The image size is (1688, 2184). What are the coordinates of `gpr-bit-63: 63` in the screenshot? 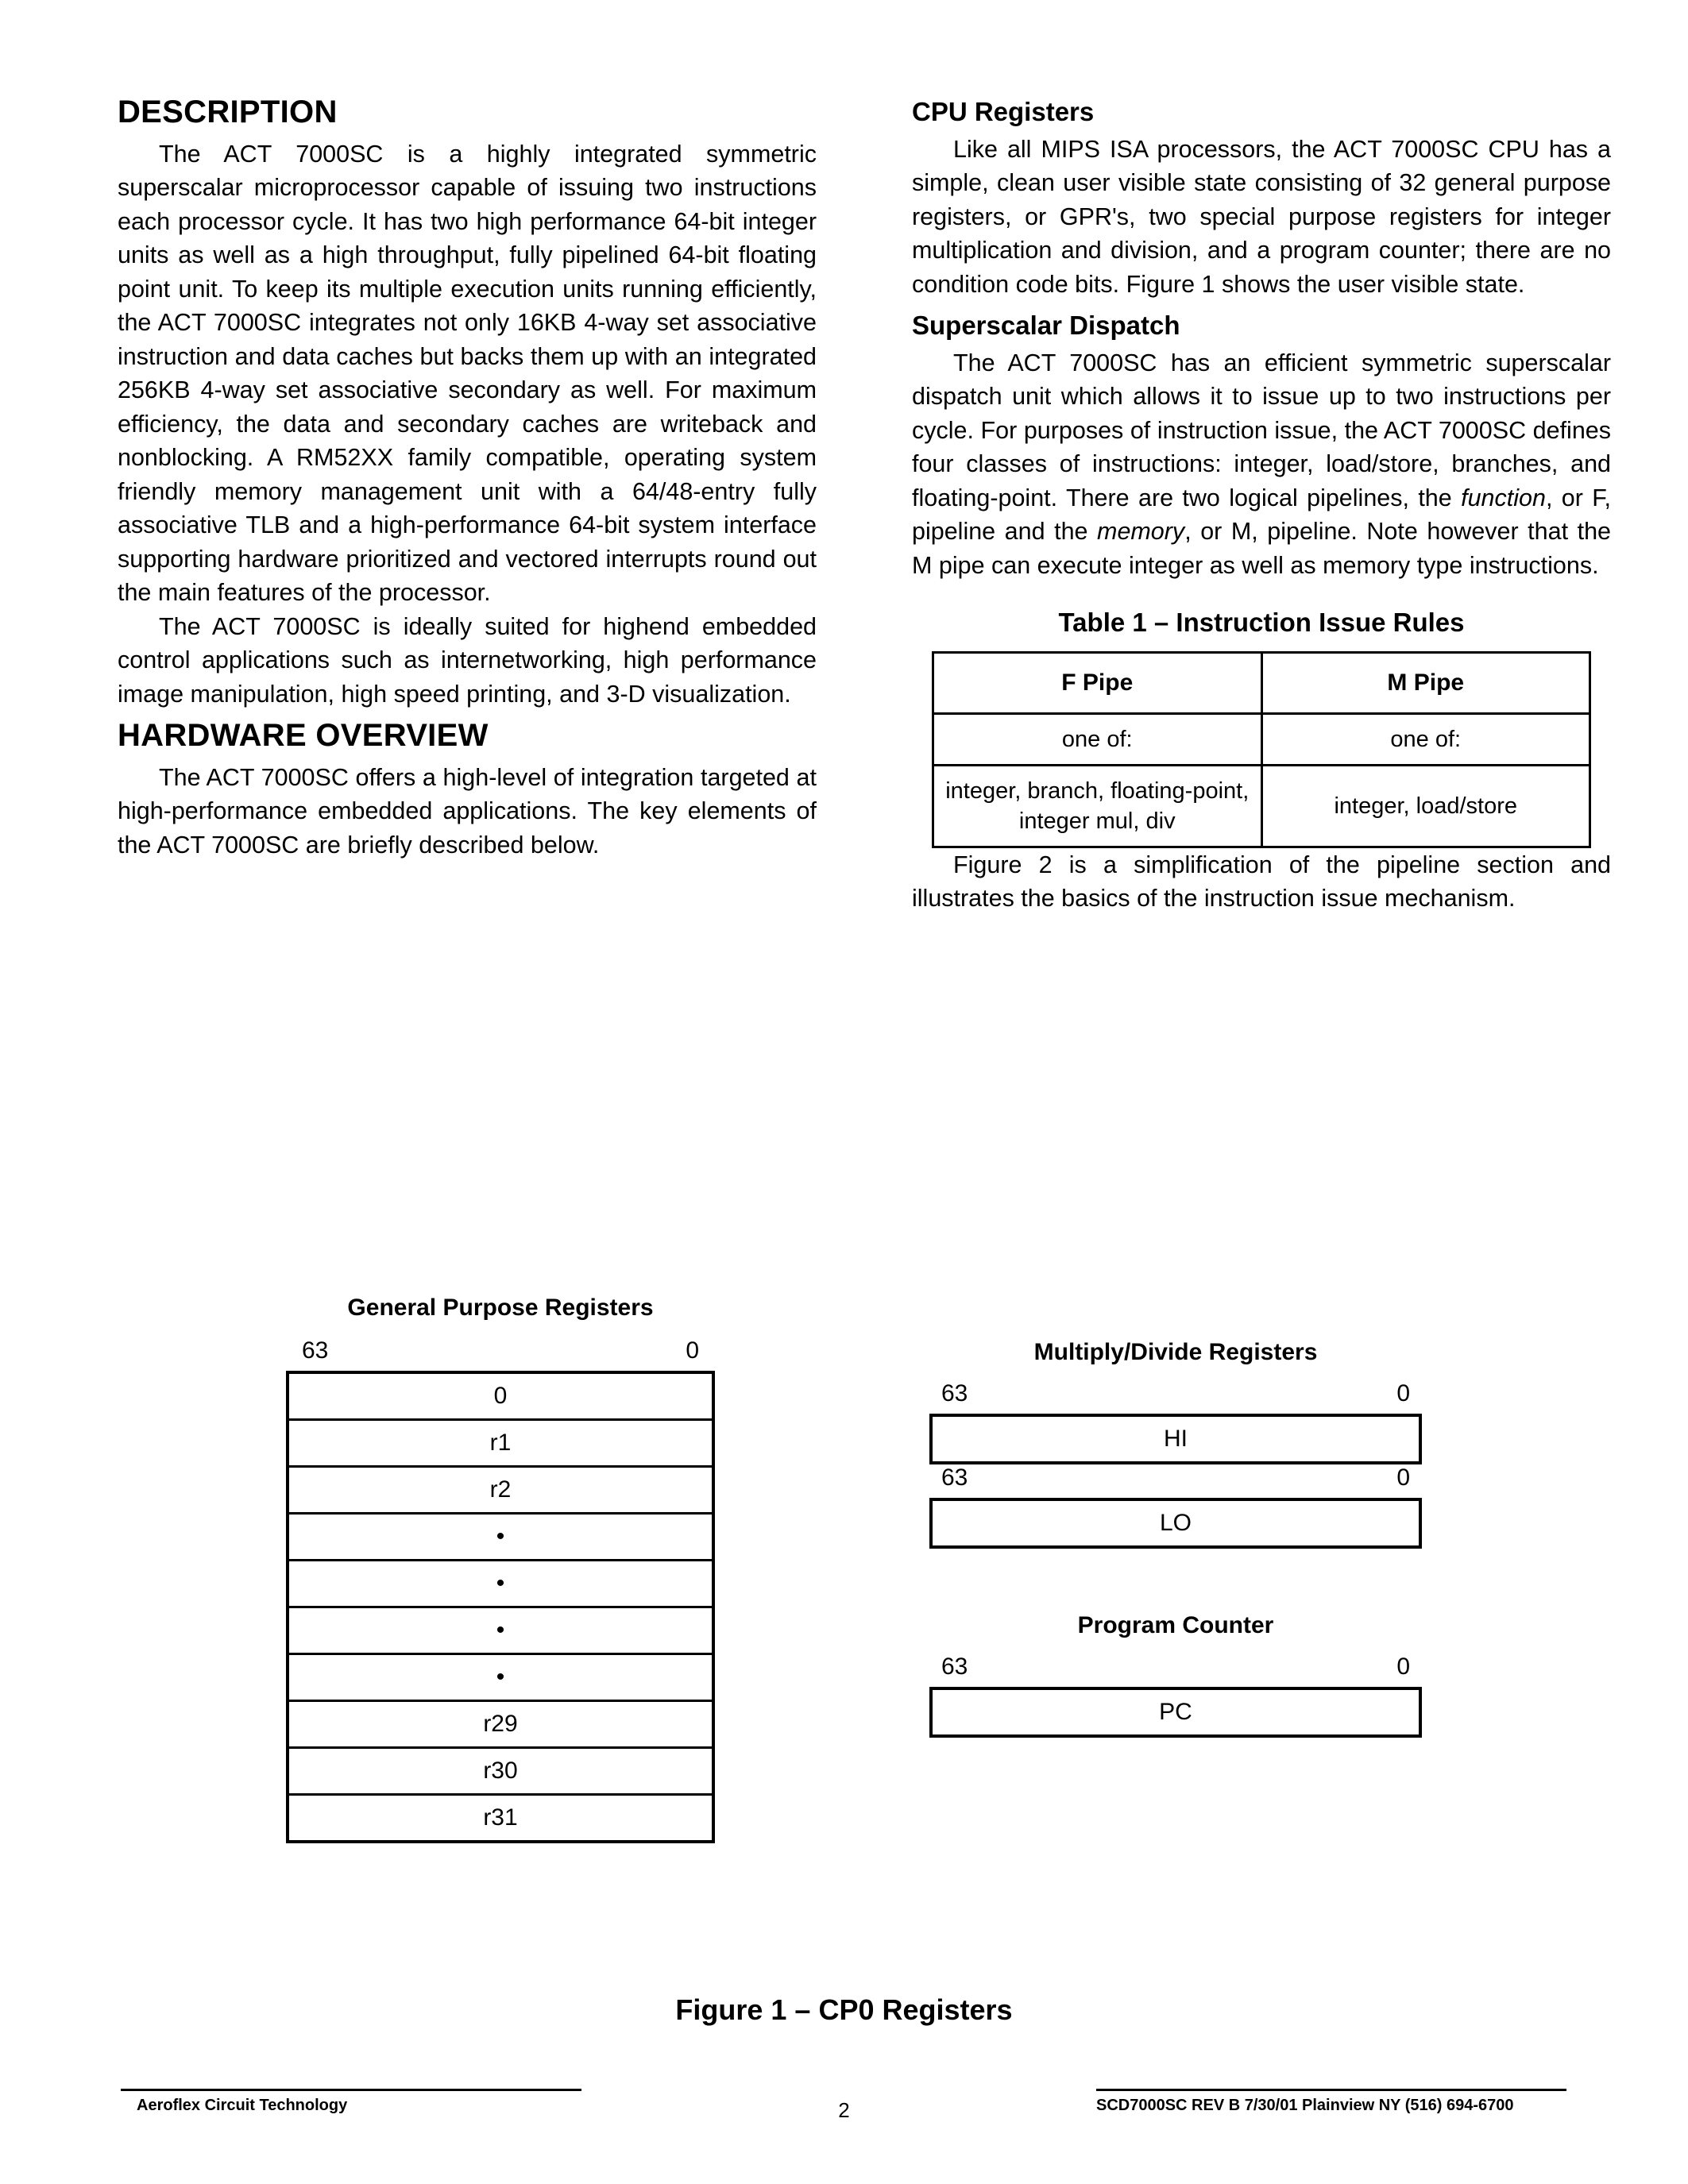 It's located at (315, 1350).